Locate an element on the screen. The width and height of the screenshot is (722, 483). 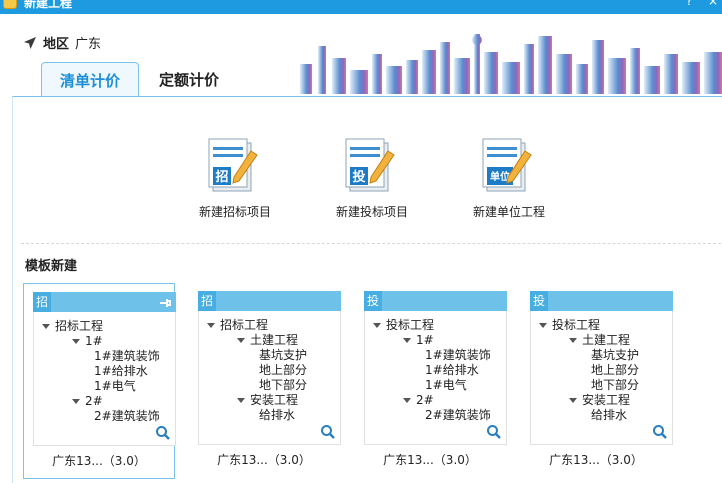
template-card: 投投标工程 土建工程 基坑支护 地上部分 地下部分 安装工程 给排水广东13...（3.0） is located at coordinates (597, 381).